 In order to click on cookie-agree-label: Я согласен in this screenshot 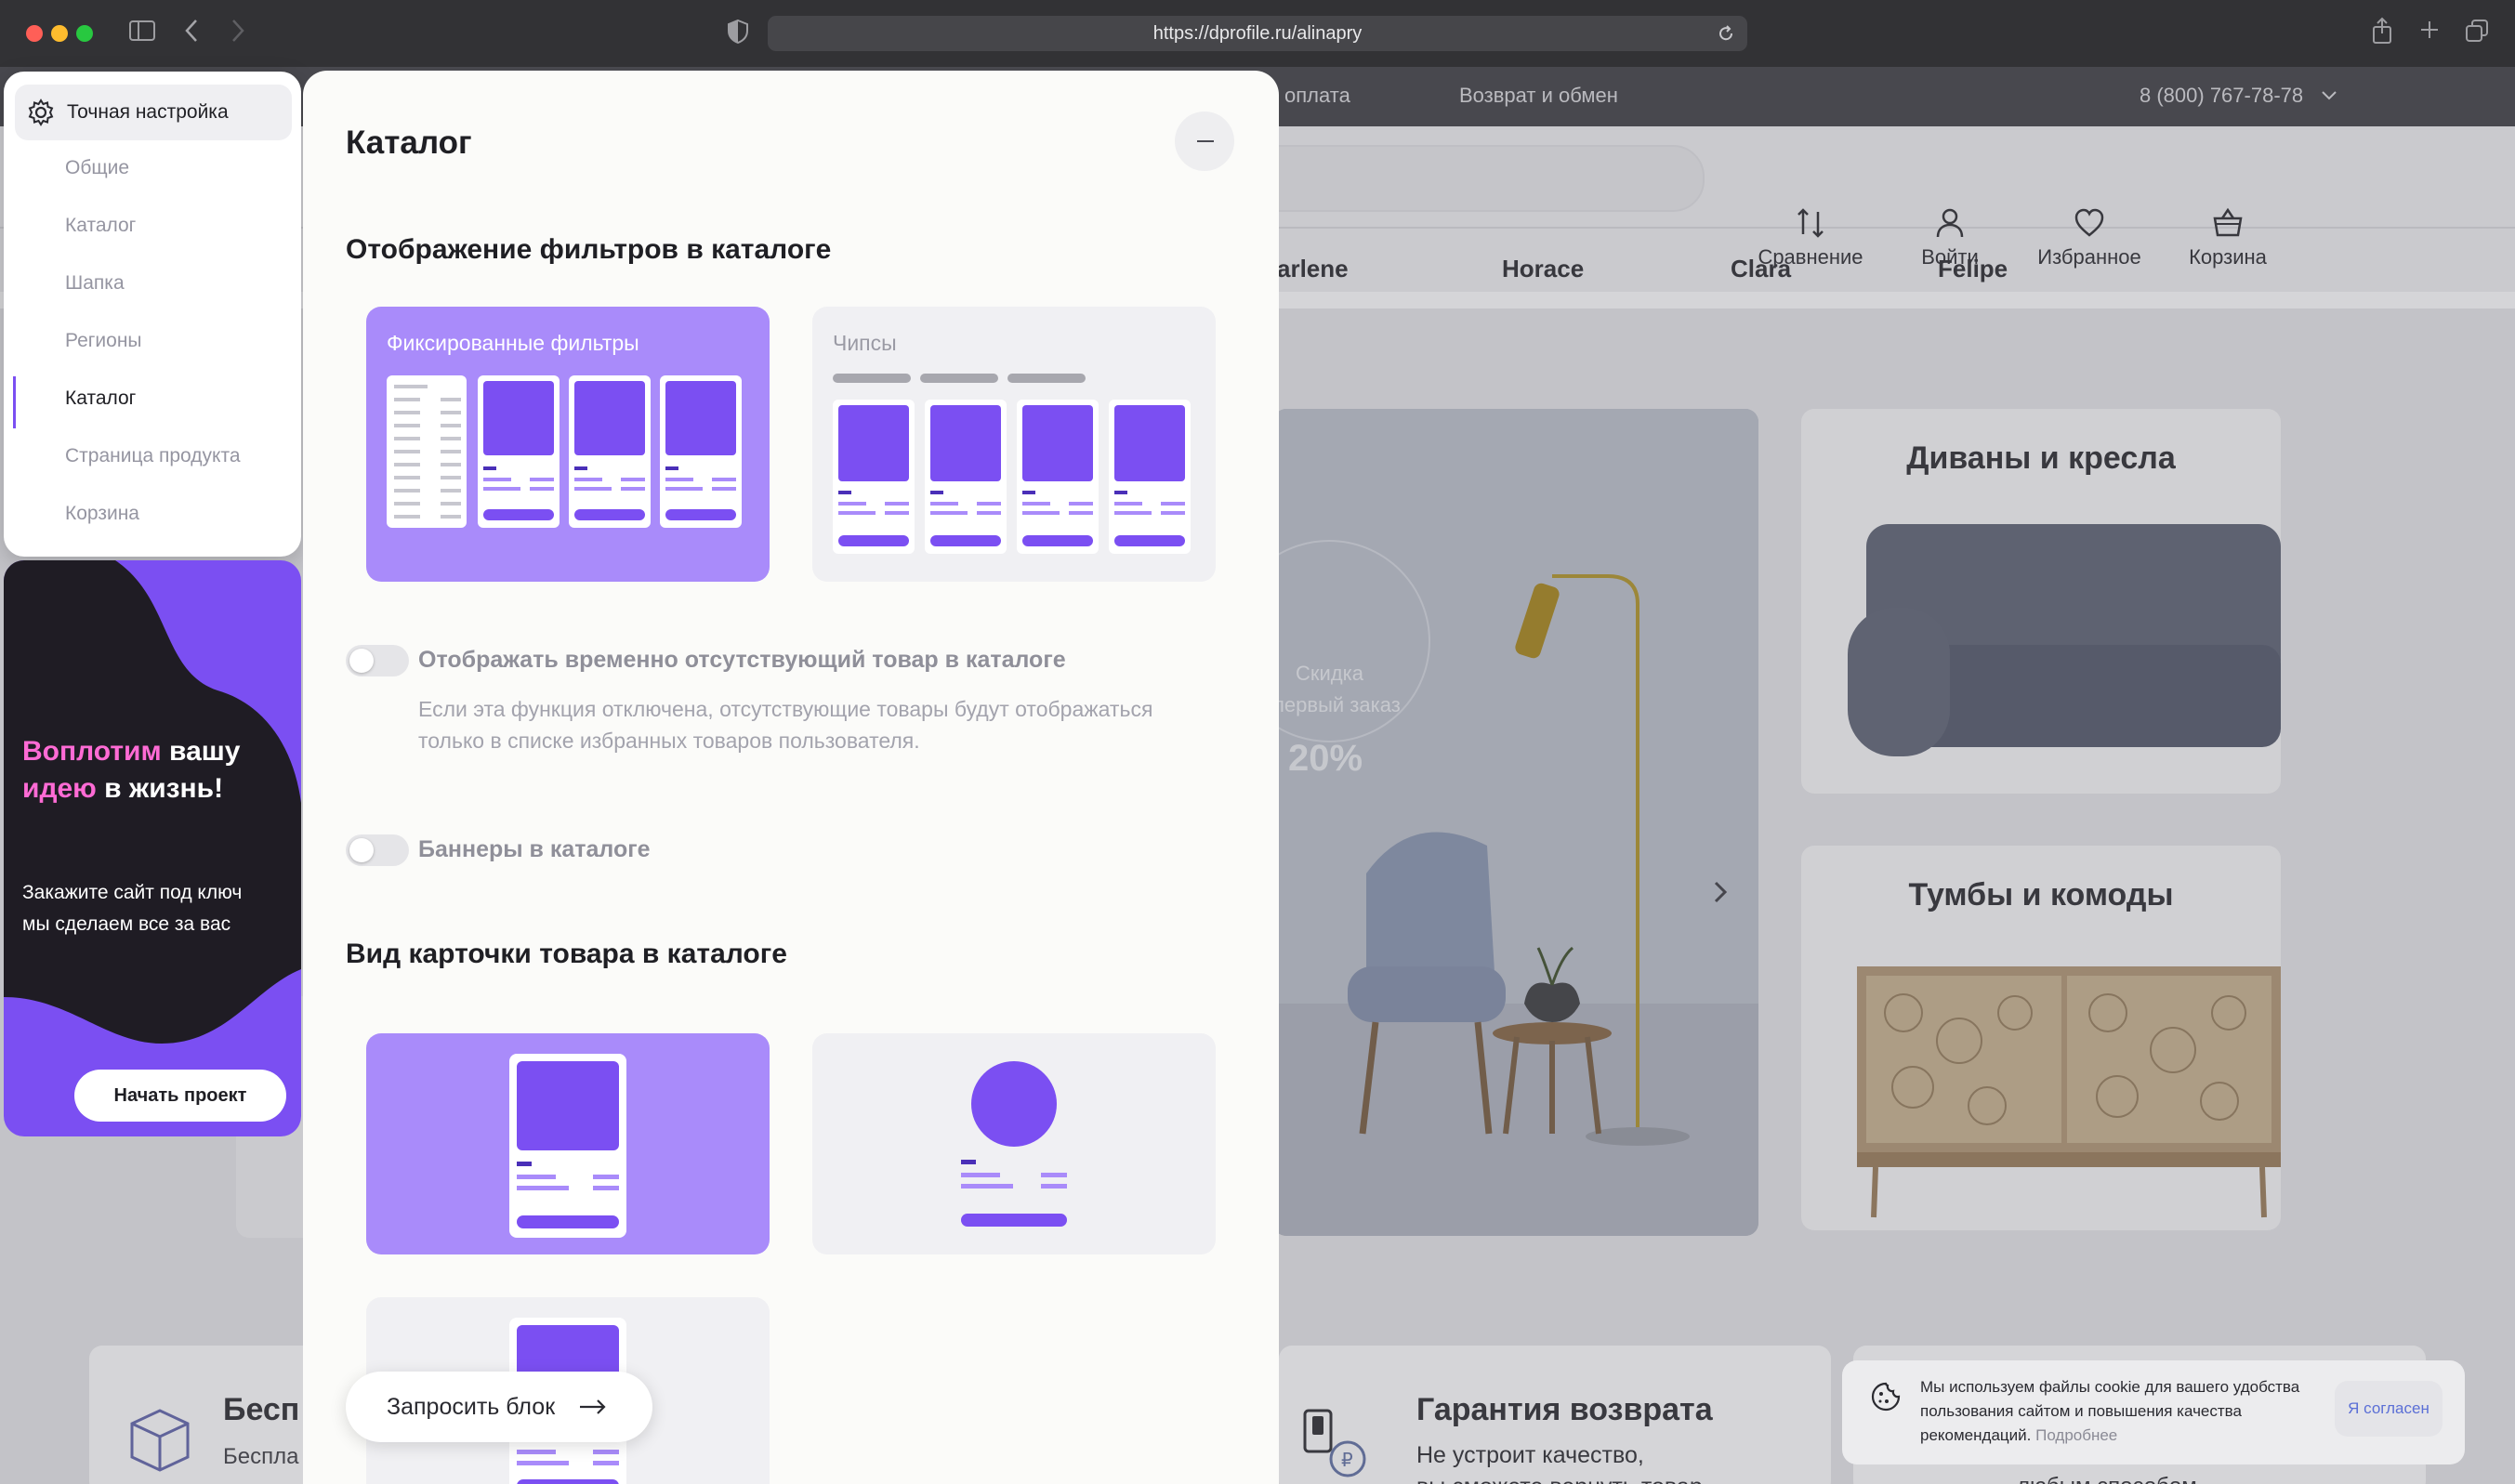, I will do `click(2388, 1408)`.